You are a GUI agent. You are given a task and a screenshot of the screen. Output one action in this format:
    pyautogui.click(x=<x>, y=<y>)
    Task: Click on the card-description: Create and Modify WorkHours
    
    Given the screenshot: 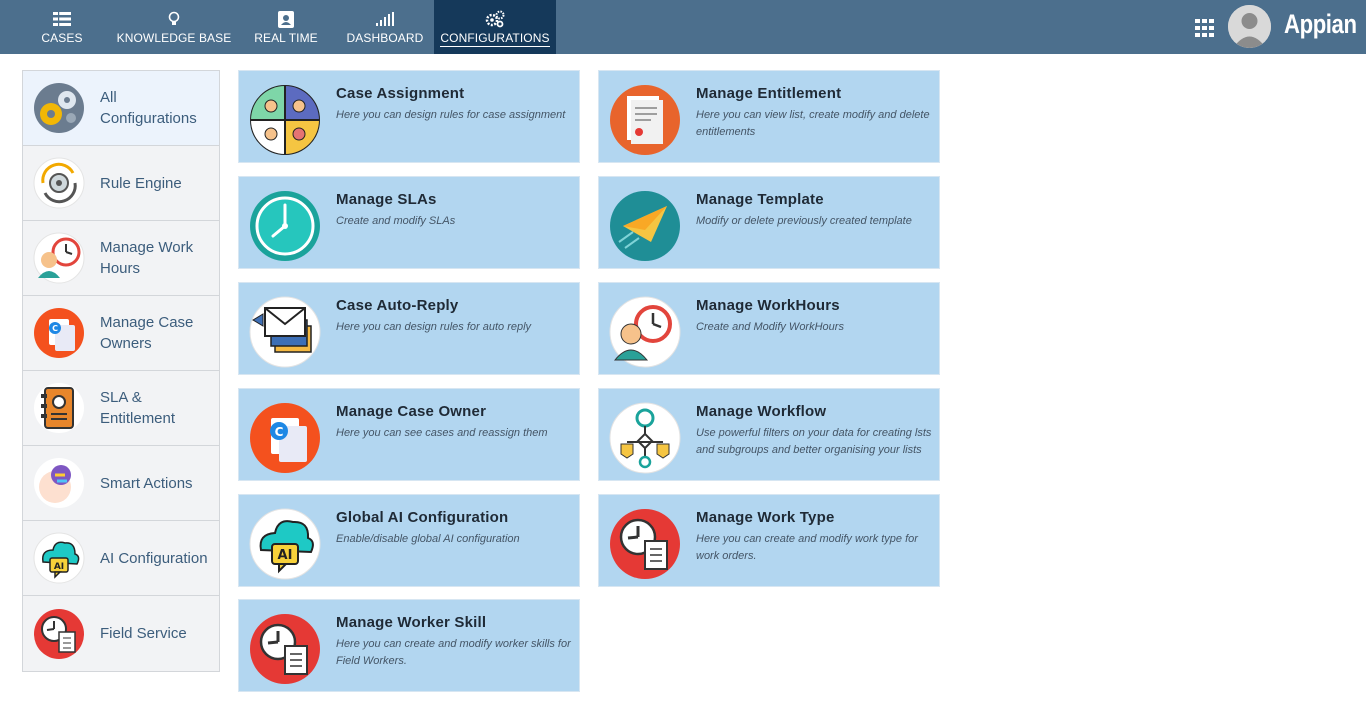 What is the action you would take?
    pyautogui.click(x=770, y=327)
    